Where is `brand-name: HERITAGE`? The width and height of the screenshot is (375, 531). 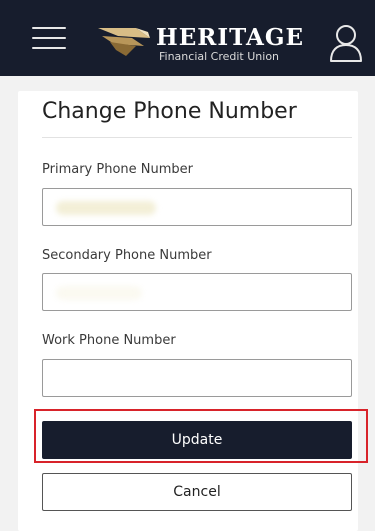 brand-name: HERITAGE is located at coordinates (230, 37).